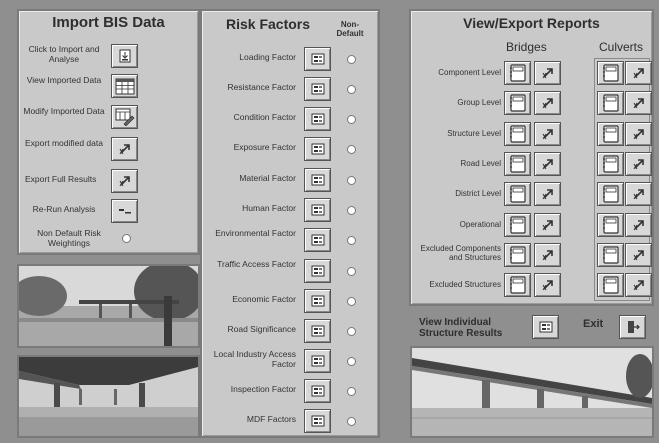  I want to click on risk-factor-label: Local Industry Access Factor, so click(254, 359).